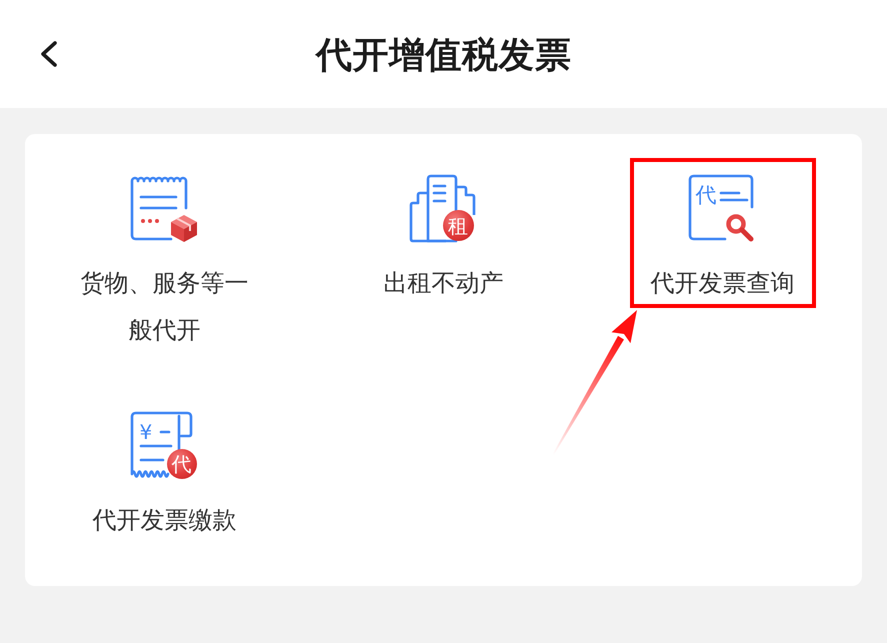 The width and height of the screenshot is (887, 643). I want to click on menu-item-label: 出租不动产, so click(444, 283).